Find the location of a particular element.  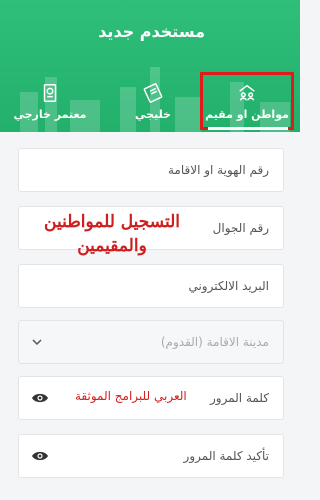

user-type-tabs: مواطن او مقيم خليجي معتمر خارجي is located at coordinates (150, 101).